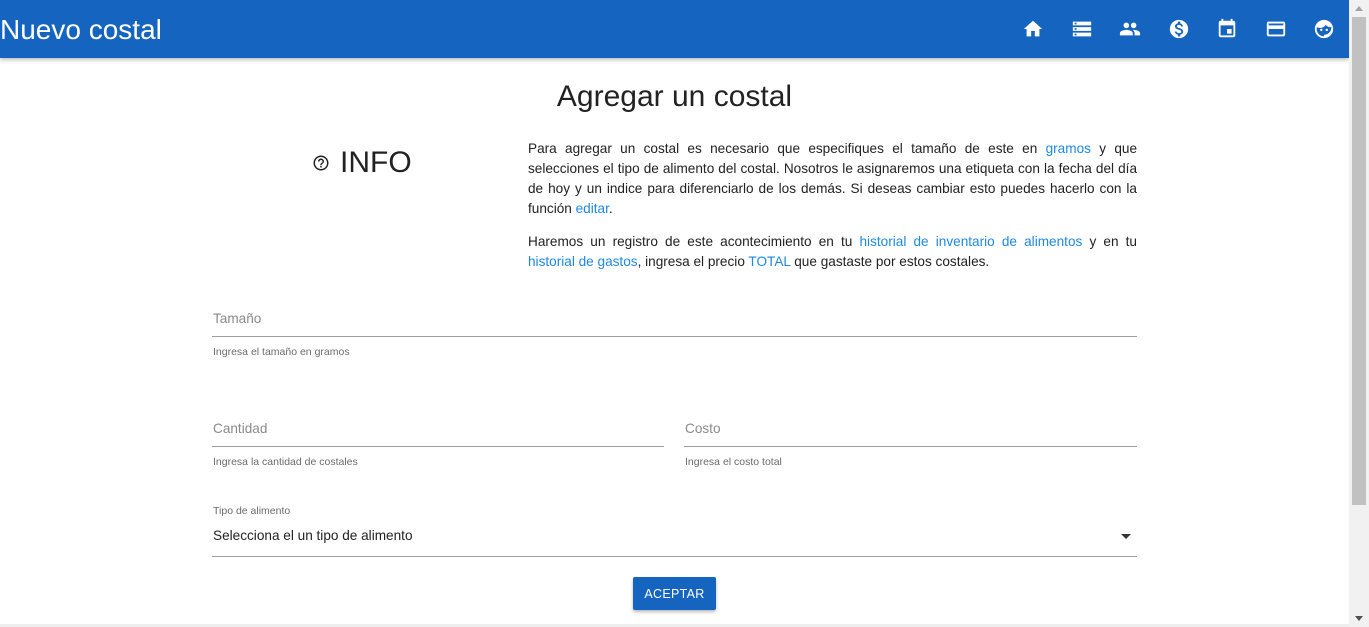 This screenshot has width=1369, height=627. Describe the element at coordinates (285, 462) in the screenshot. I see `quantity-helper-text: Ingresa la cantidad de costales` at that location.